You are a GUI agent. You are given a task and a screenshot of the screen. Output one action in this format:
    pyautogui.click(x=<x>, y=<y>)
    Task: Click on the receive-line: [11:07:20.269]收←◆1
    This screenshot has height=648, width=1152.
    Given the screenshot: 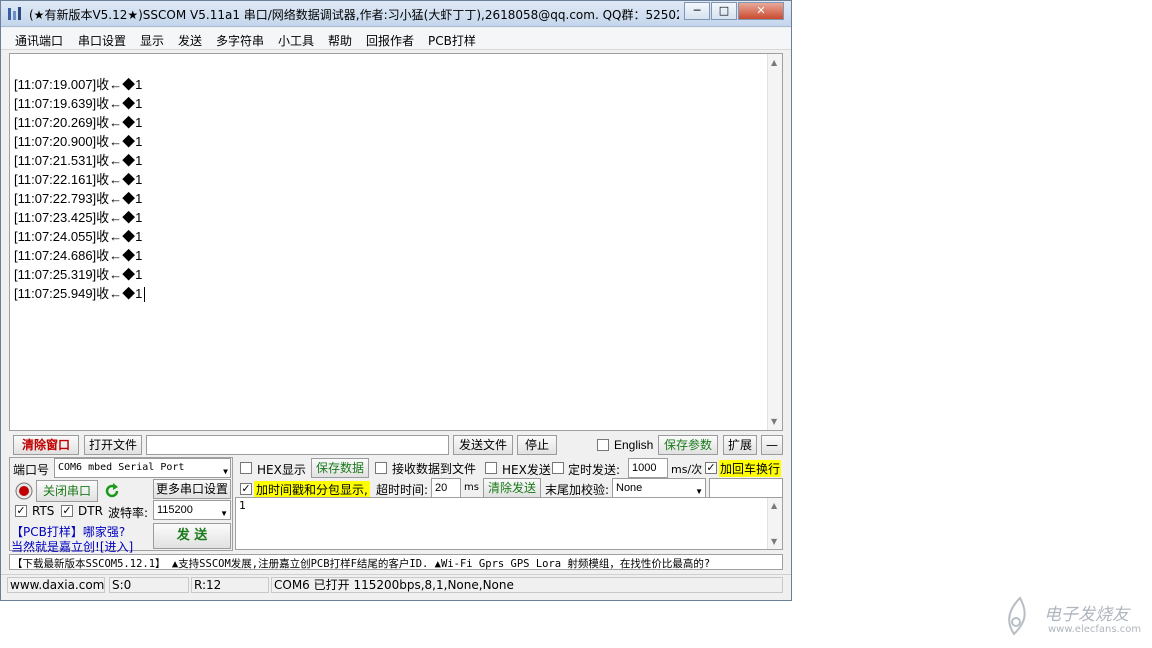 What is the action you would take?
    pyautogui.click(x=78, y=122)
    